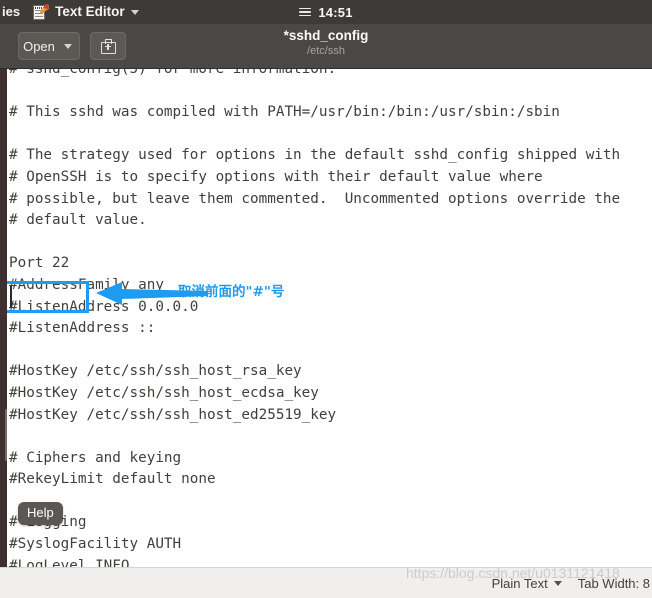 The image size is (652, 598). I want to click on launcher-edge-strip, so click(3, 318).